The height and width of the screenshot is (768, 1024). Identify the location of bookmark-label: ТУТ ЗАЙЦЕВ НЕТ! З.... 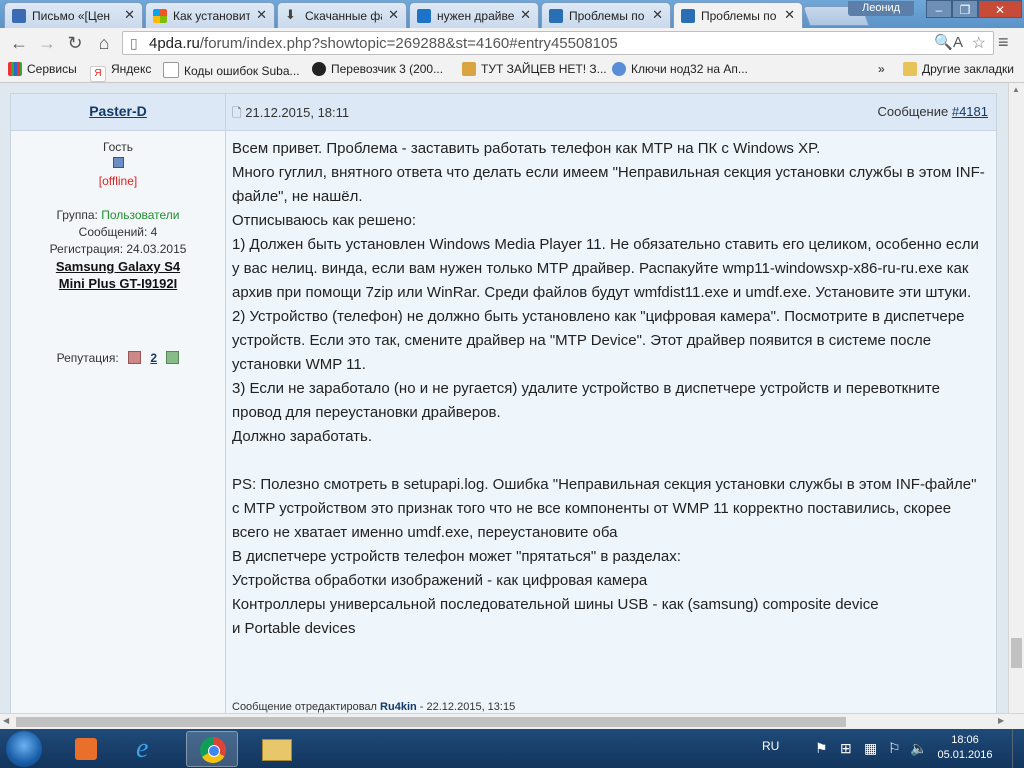
(544, 69).